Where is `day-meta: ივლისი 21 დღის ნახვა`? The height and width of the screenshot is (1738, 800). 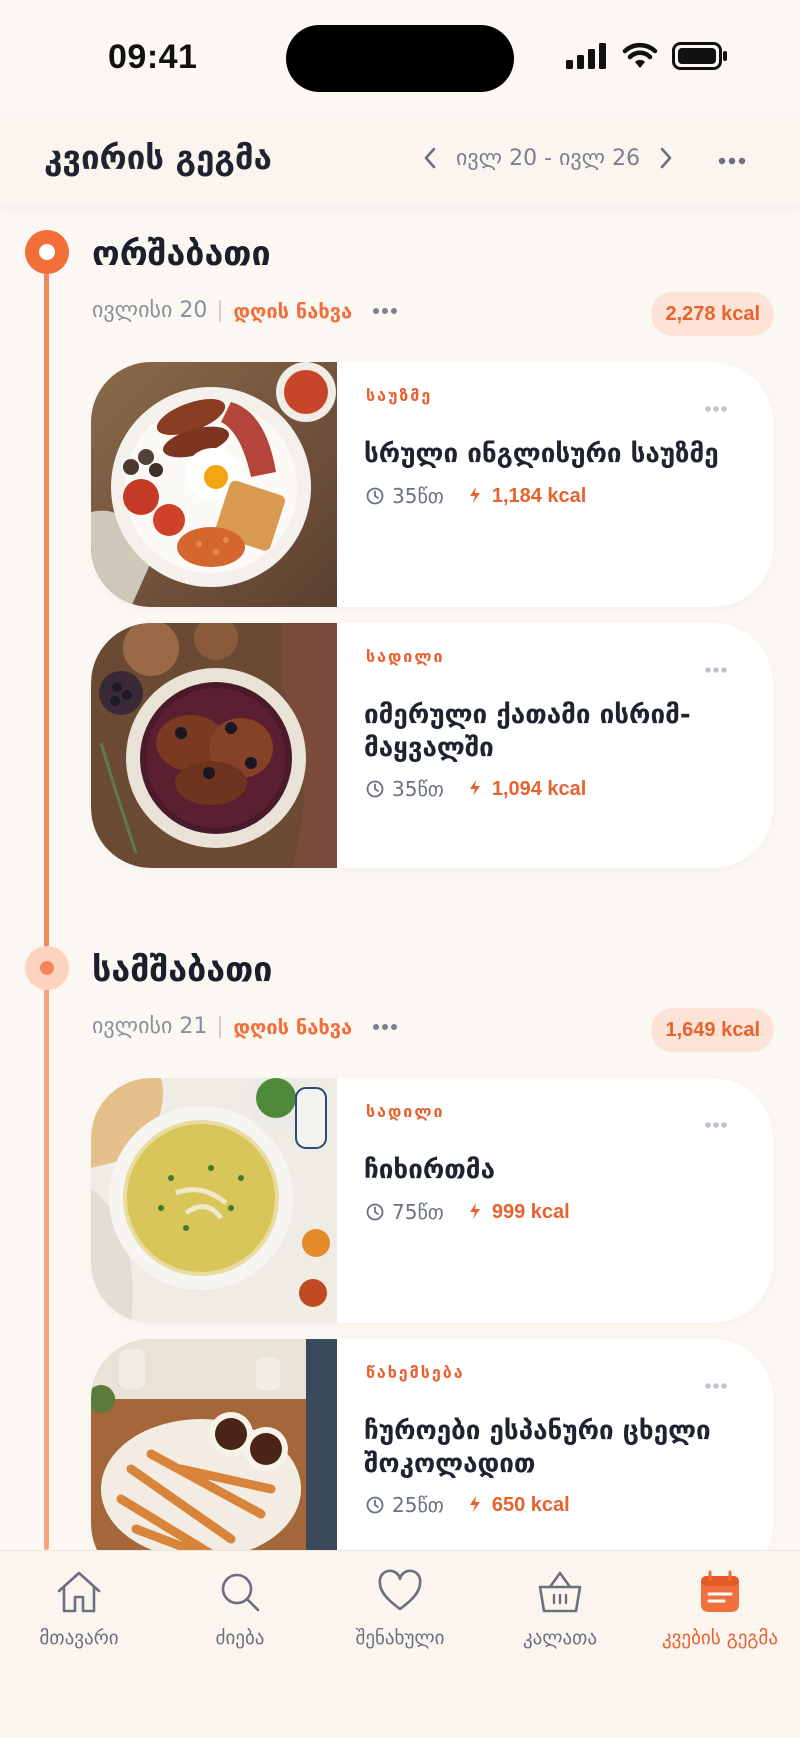 day-meta: ივლისი 21 დღის ნახვა is located at coordinates (245, 1026).